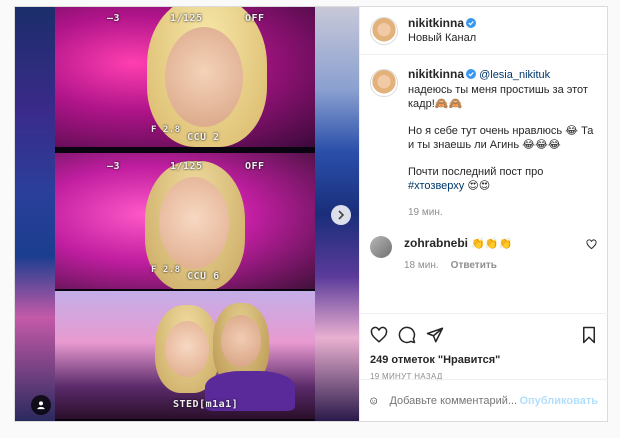  I want to click on add-comment-bar: Опубликовать, so click(484, 400).